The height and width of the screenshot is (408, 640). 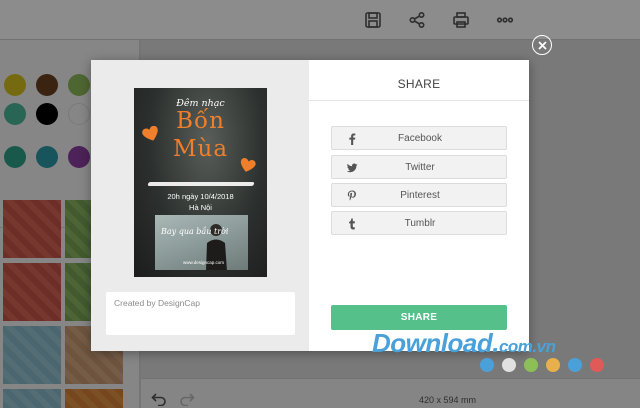 I want to click on share-facebook-button: Facebook, so click(x=419, y=138).